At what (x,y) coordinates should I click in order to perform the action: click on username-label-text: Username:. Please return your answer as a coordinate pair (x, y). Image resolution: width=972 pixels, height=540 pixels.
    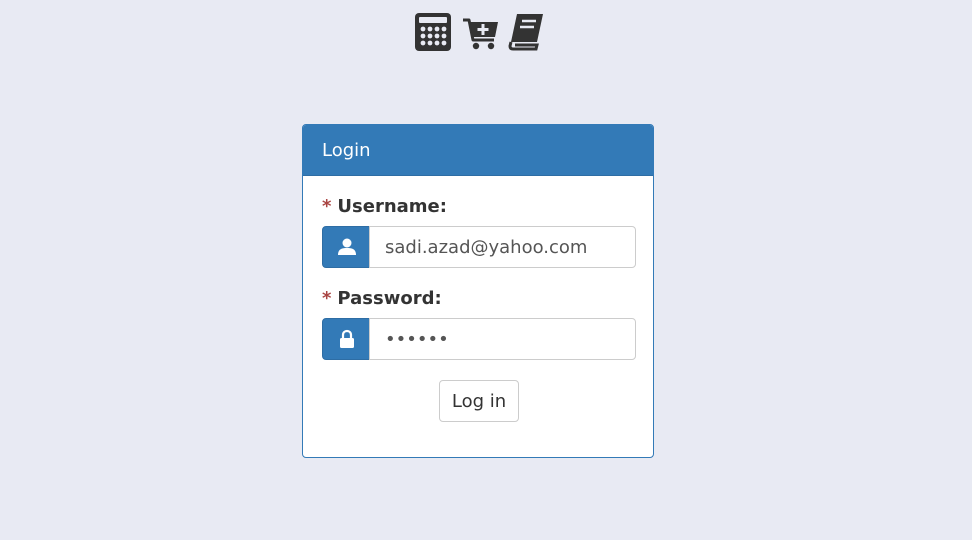
    Looking at the image, I should click on (392, 206).